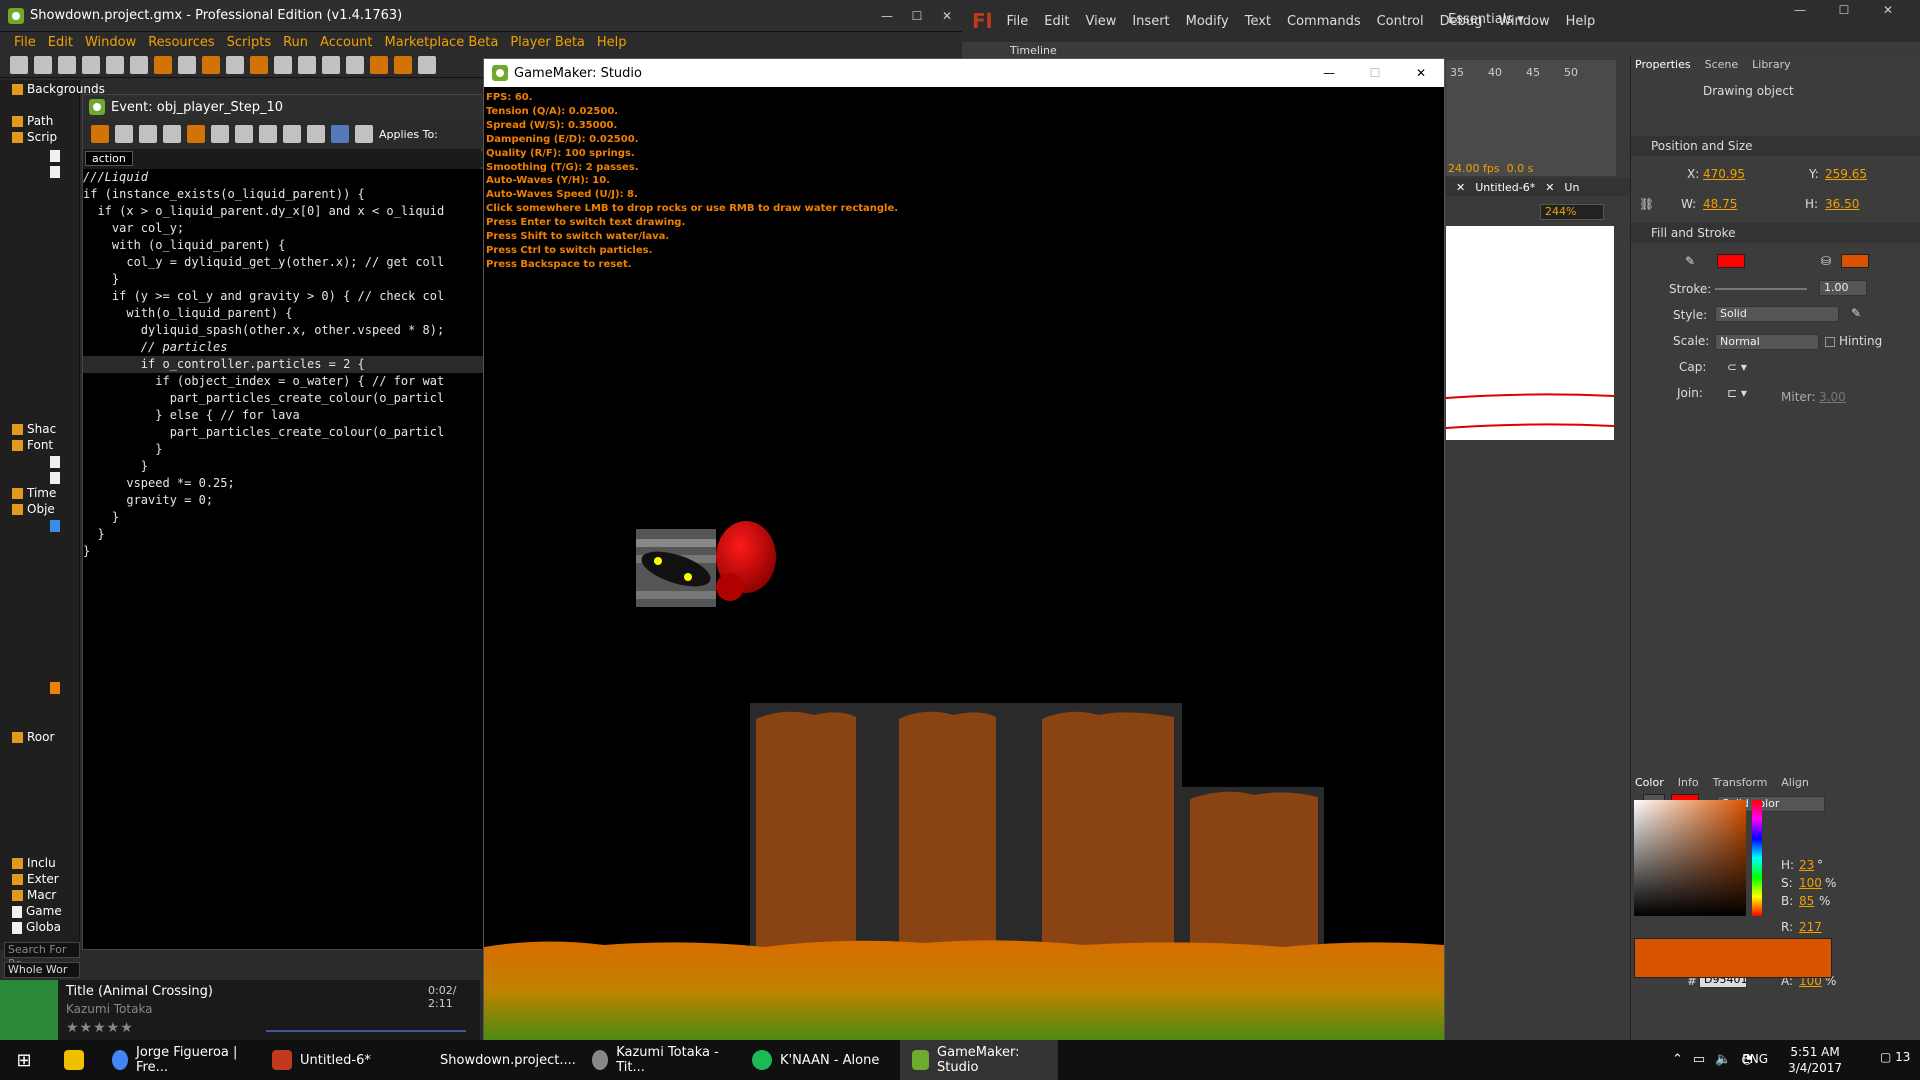 Image resolution: width=1920 pixels, height=1080 pixels. What do you see at coordinates (1699, 1059) in the screenshot?
I see `battery-icon: ▭` at bounding box center [1699, 1059].